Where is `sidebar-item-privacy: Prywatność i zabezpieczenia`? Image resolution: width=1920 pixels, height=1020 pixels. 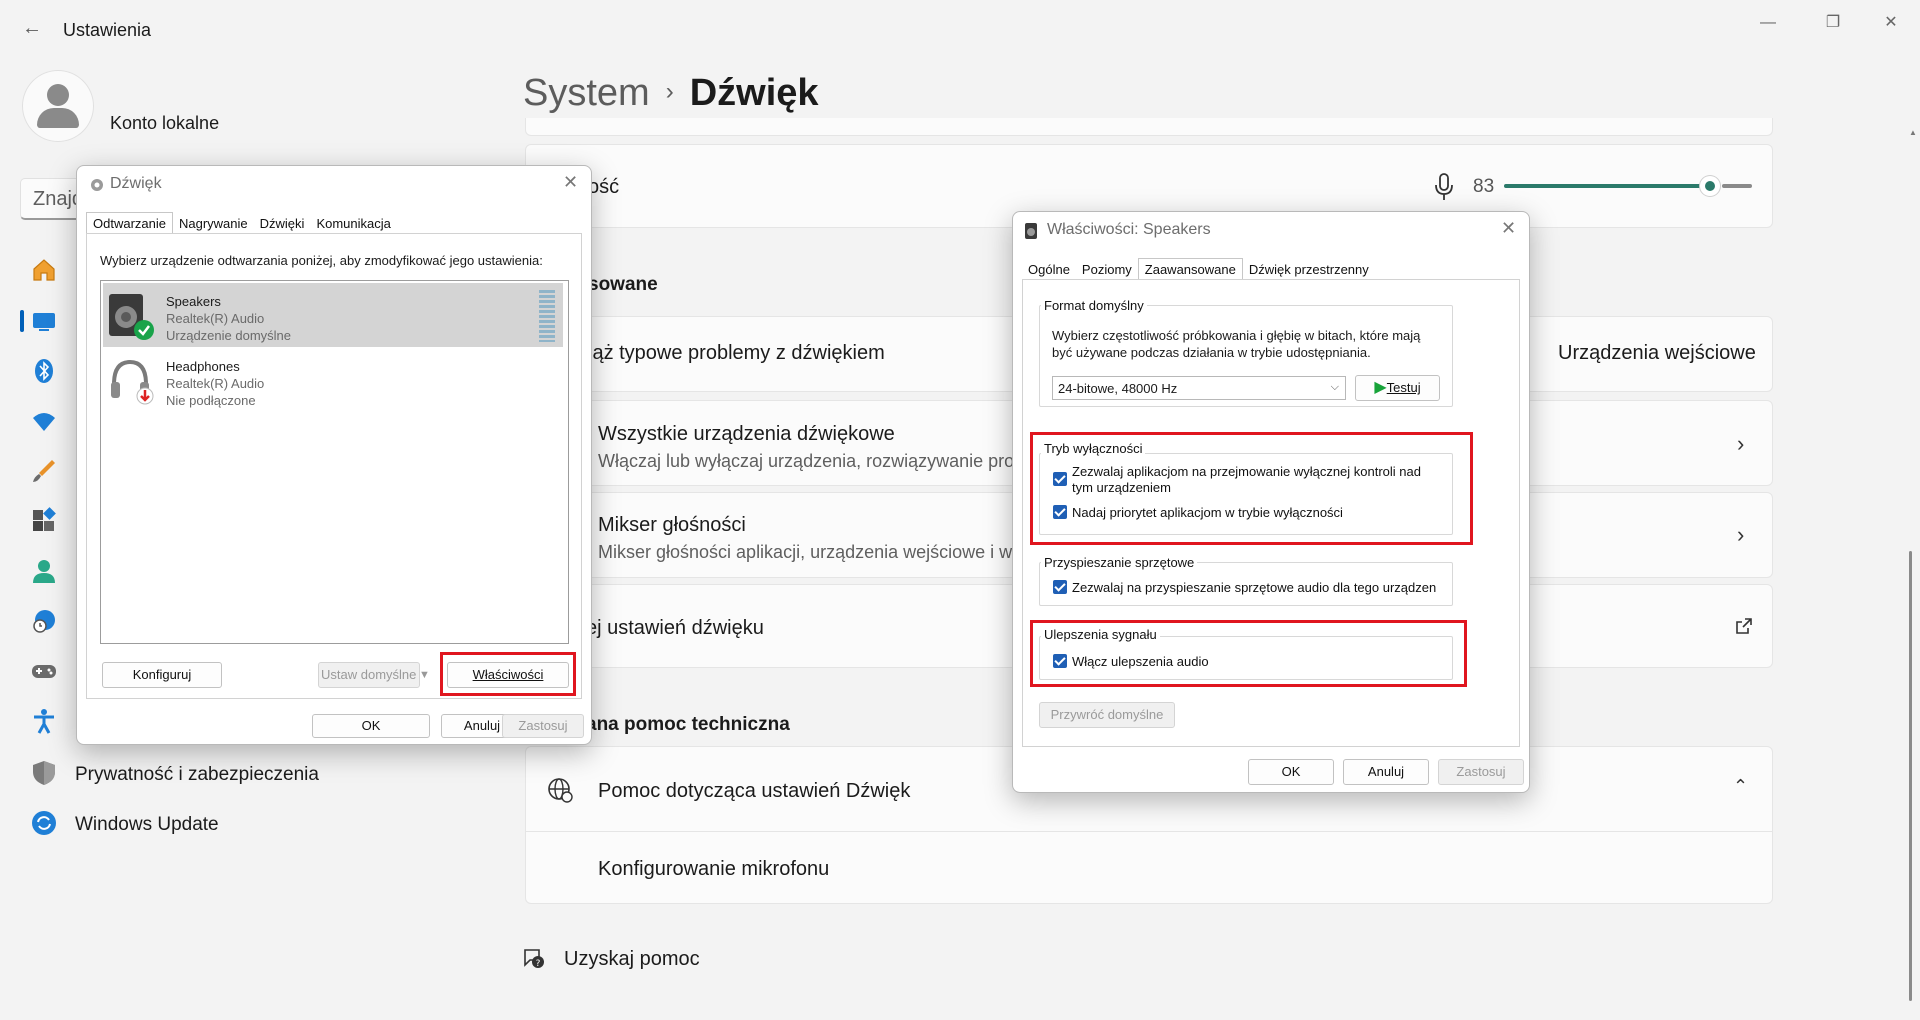
sidebar-item-privacy: Prywatność i zabezpieczenia is located at coordinates (197, 775).